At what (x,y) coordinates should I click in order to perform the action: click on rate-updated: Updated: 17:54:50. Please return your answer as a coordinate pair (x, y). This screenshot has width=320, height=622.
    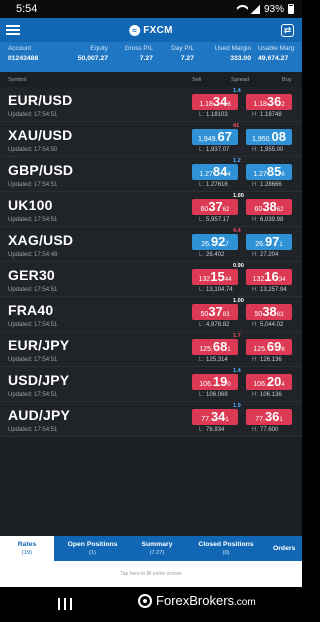
    Looking at the image, I should click on (33, 150).